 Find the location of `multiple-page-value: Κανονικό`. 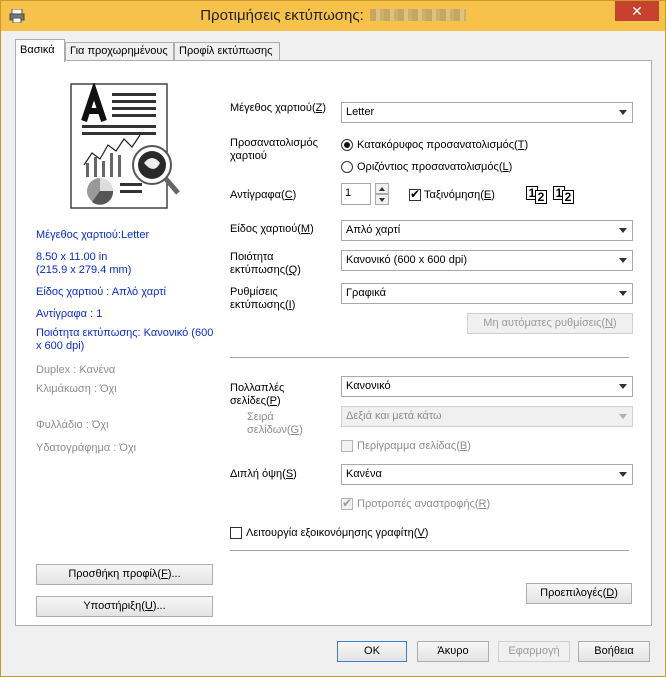

multiple-page-value: Κανονικό is located at coordinates (368, 386).